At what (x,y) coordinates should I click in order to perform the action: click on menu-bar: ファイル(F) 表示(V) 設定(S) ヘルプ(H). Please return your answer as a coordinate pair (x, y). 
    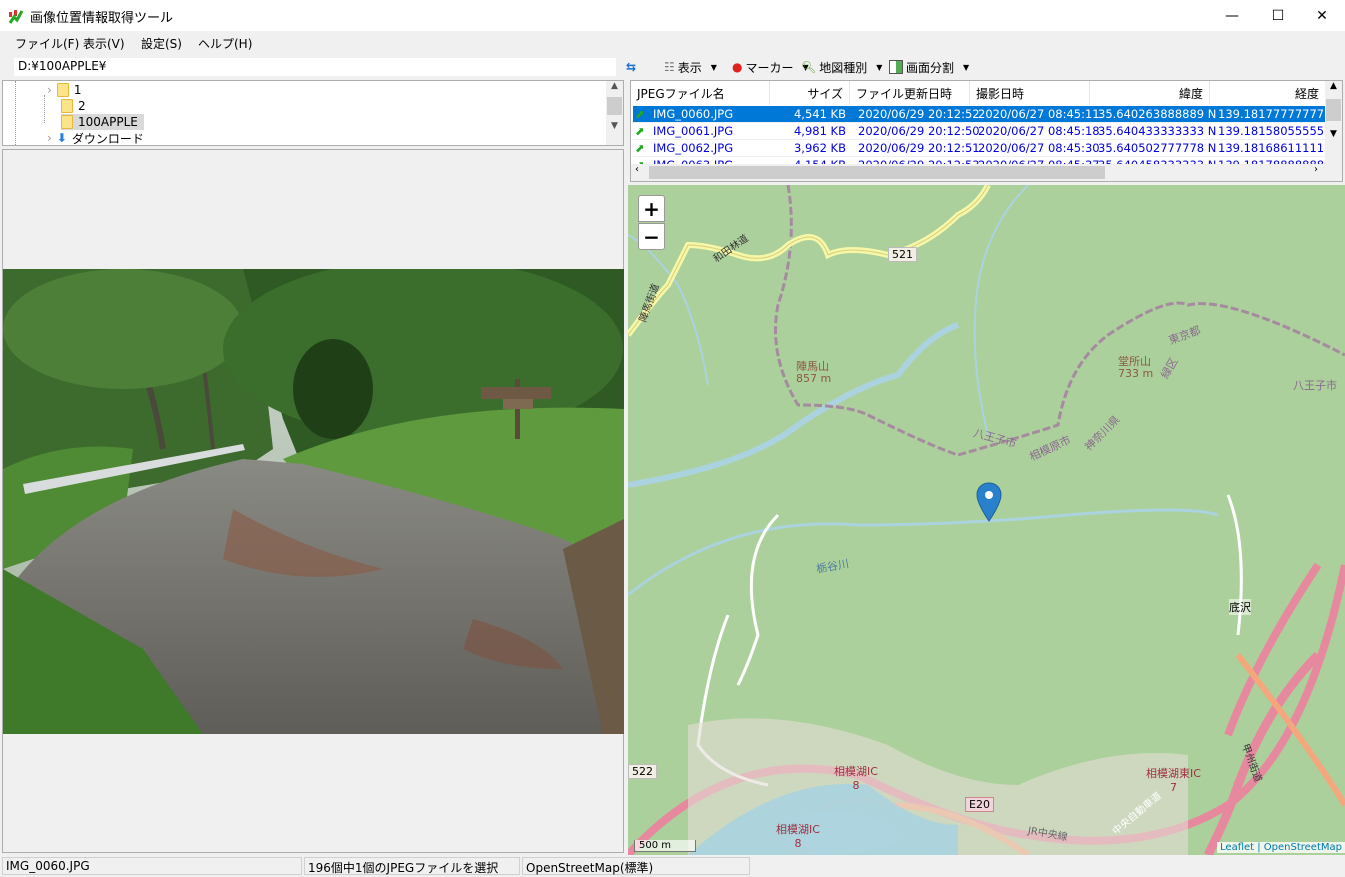
    Looking at the image, I should click on (672, 43).